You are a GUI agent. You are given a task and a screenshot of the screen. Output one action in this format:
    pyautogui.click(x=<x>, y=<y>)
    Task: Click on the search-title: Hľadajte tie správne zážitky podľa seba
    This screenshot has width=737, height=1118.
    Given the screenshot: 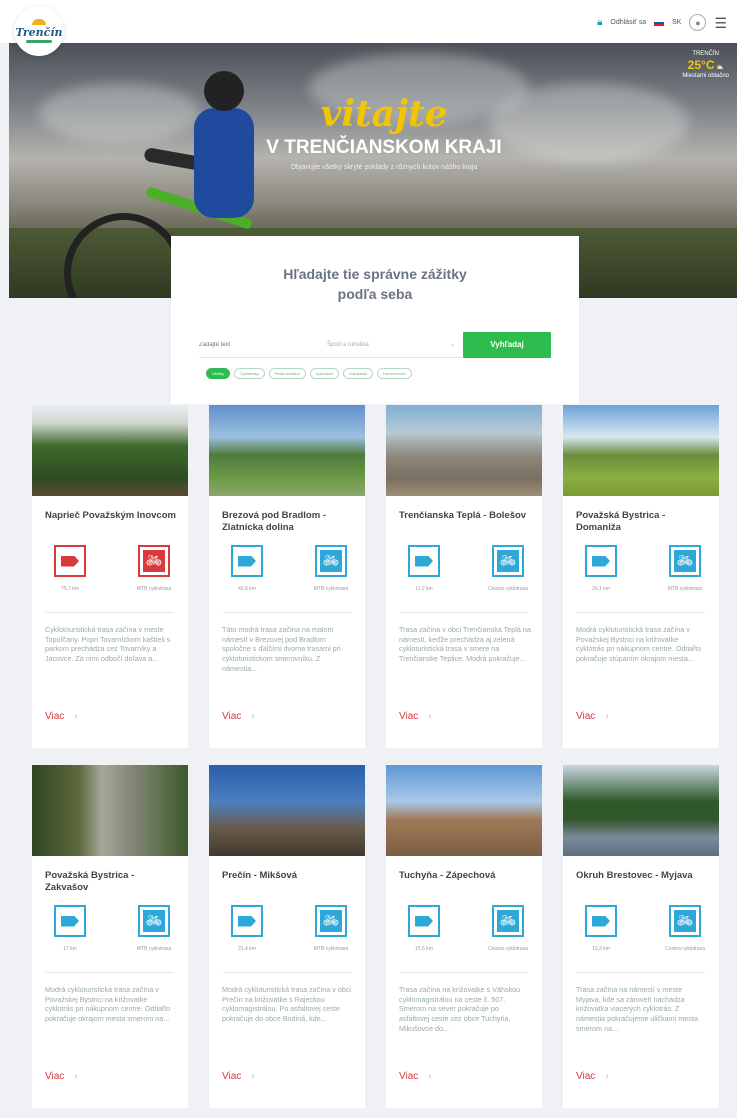 What is the action you would take?
    pyautogui.click(x=375, y=284)
    